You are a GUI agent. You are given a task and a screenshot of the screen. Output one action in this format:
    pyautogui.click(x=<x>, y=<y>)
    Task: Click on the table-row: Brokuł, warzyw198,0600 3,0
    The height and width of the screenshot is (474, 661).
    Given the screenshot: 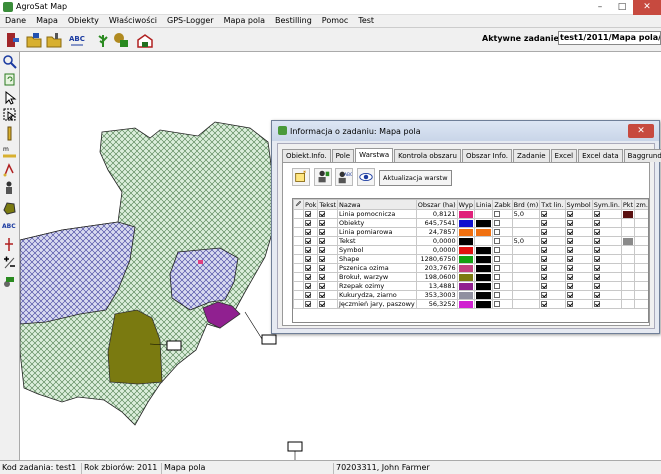 What is the action you would take?
    pyautogui.click(x=470, y=277)
    